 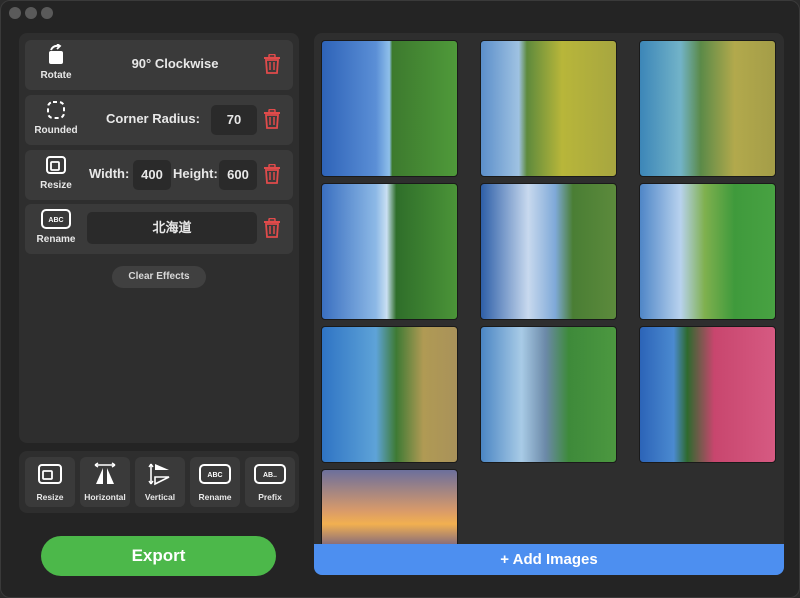 What do you see at coordinates (159, 277) in the screenshot?
I see `clear-effects-button: Clear Effects` at bounding box center [159, 277].